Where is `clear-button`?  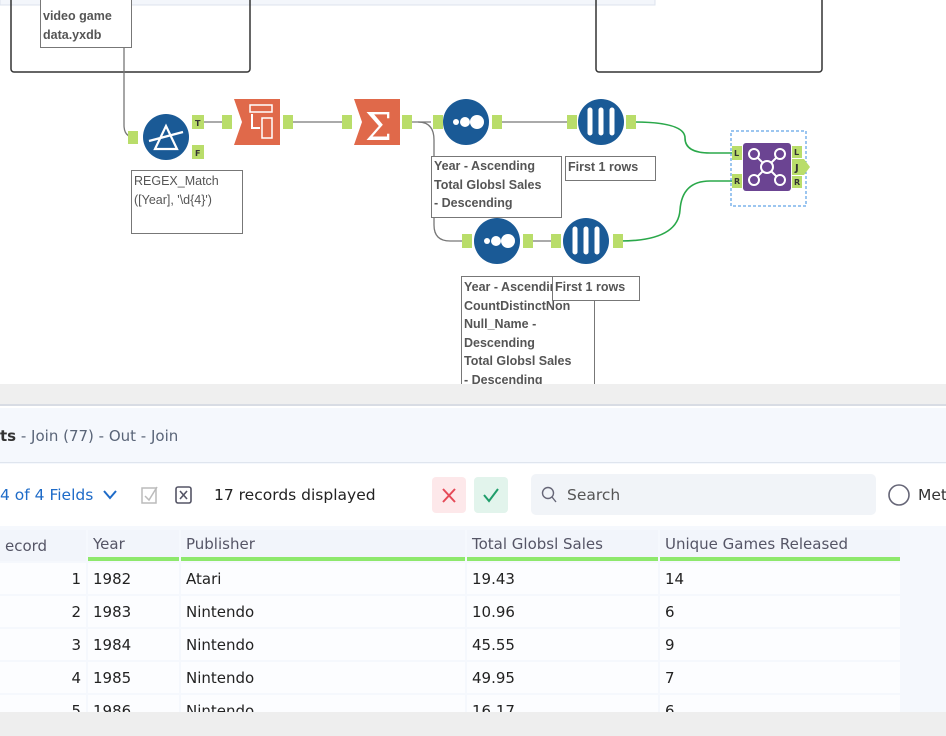 clear-button is located at coordinates (449, 495).